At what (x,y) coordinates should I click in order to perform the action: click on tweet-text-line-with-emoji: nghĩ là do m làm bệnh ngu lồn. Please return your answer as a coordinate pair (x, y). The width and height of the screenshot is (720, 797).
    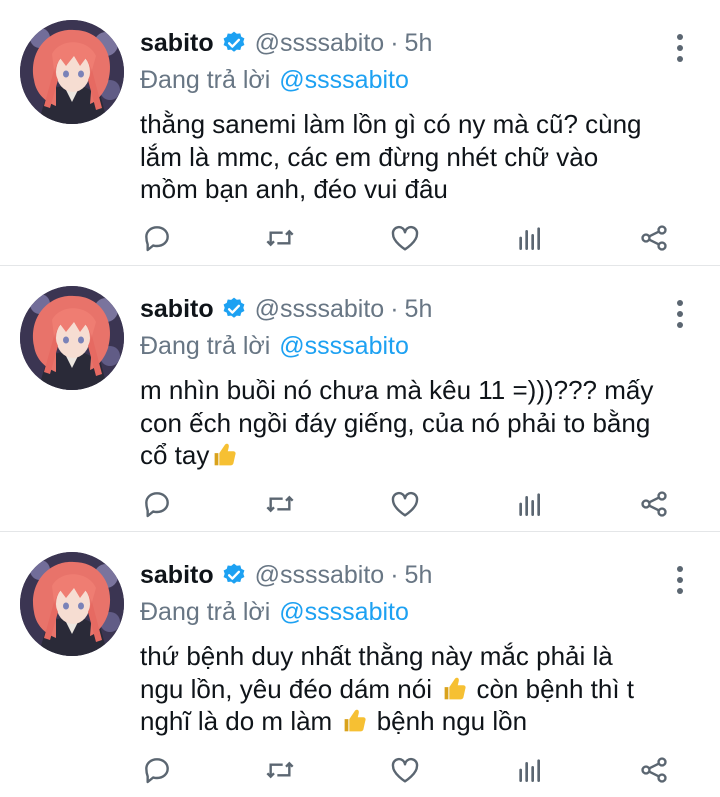
    Looking at the image, I should click on (417, 721).